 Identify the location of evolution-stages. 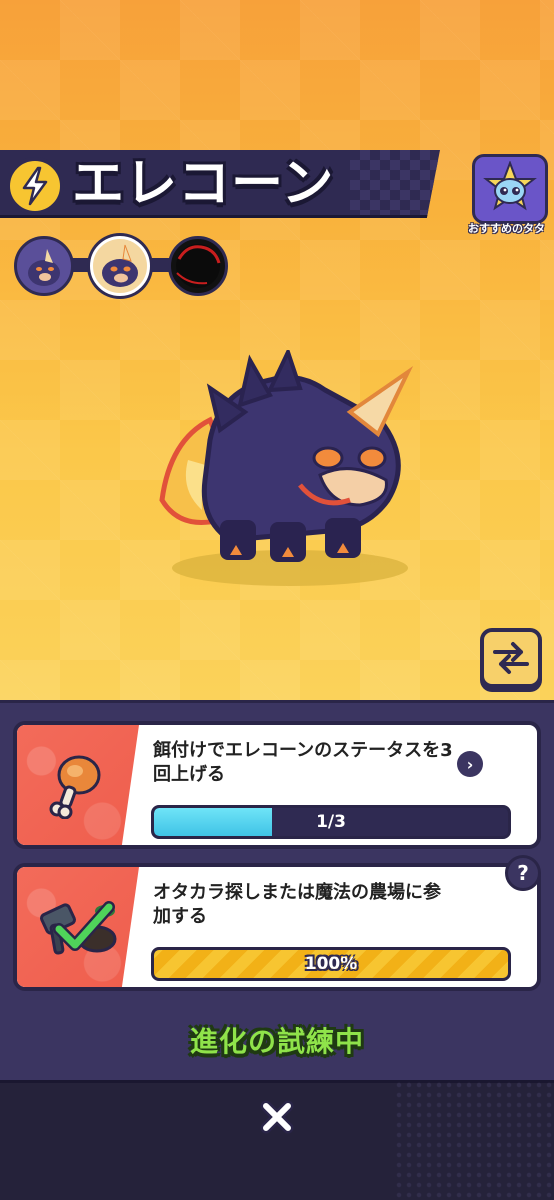
(124, 267).